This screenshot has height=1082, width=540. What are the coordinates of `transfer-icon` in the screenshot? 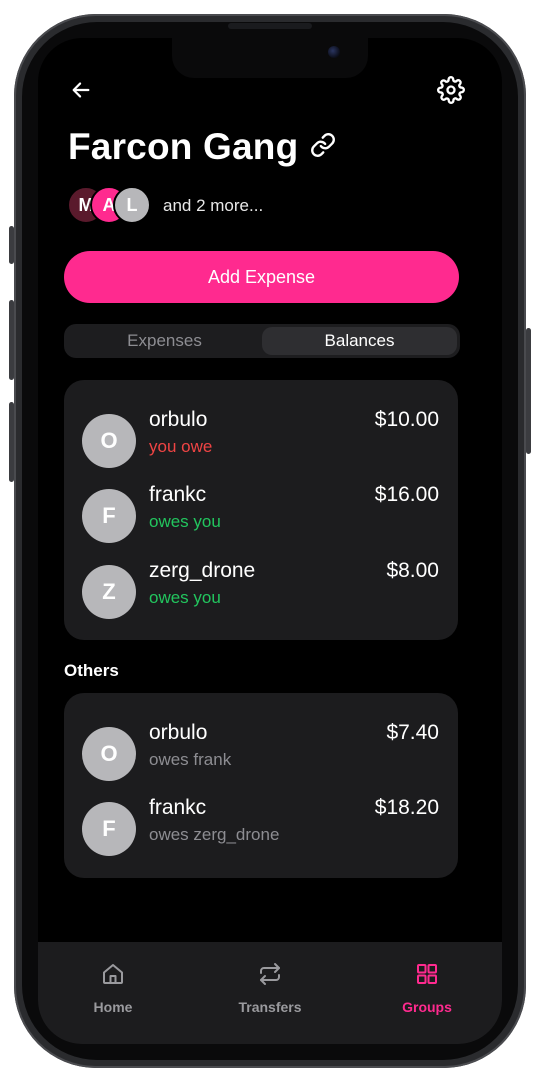 It's located at (270, 976).